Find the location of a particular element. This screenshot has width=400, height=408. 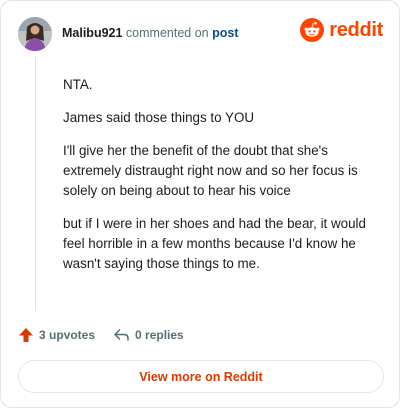

comment-paragraph: NTA. is located at coordinates (78, 84).